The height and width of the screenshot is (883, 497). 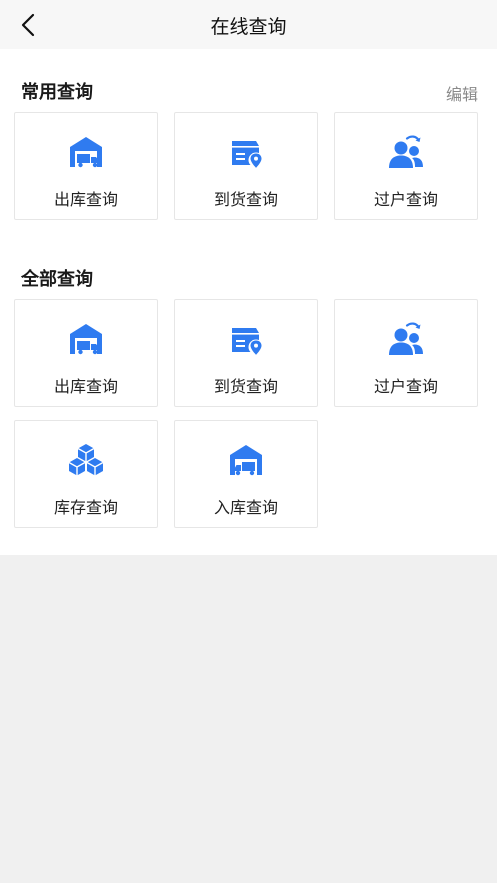 I want to click on page-title: 在线查询, so click(x=248, y=27).